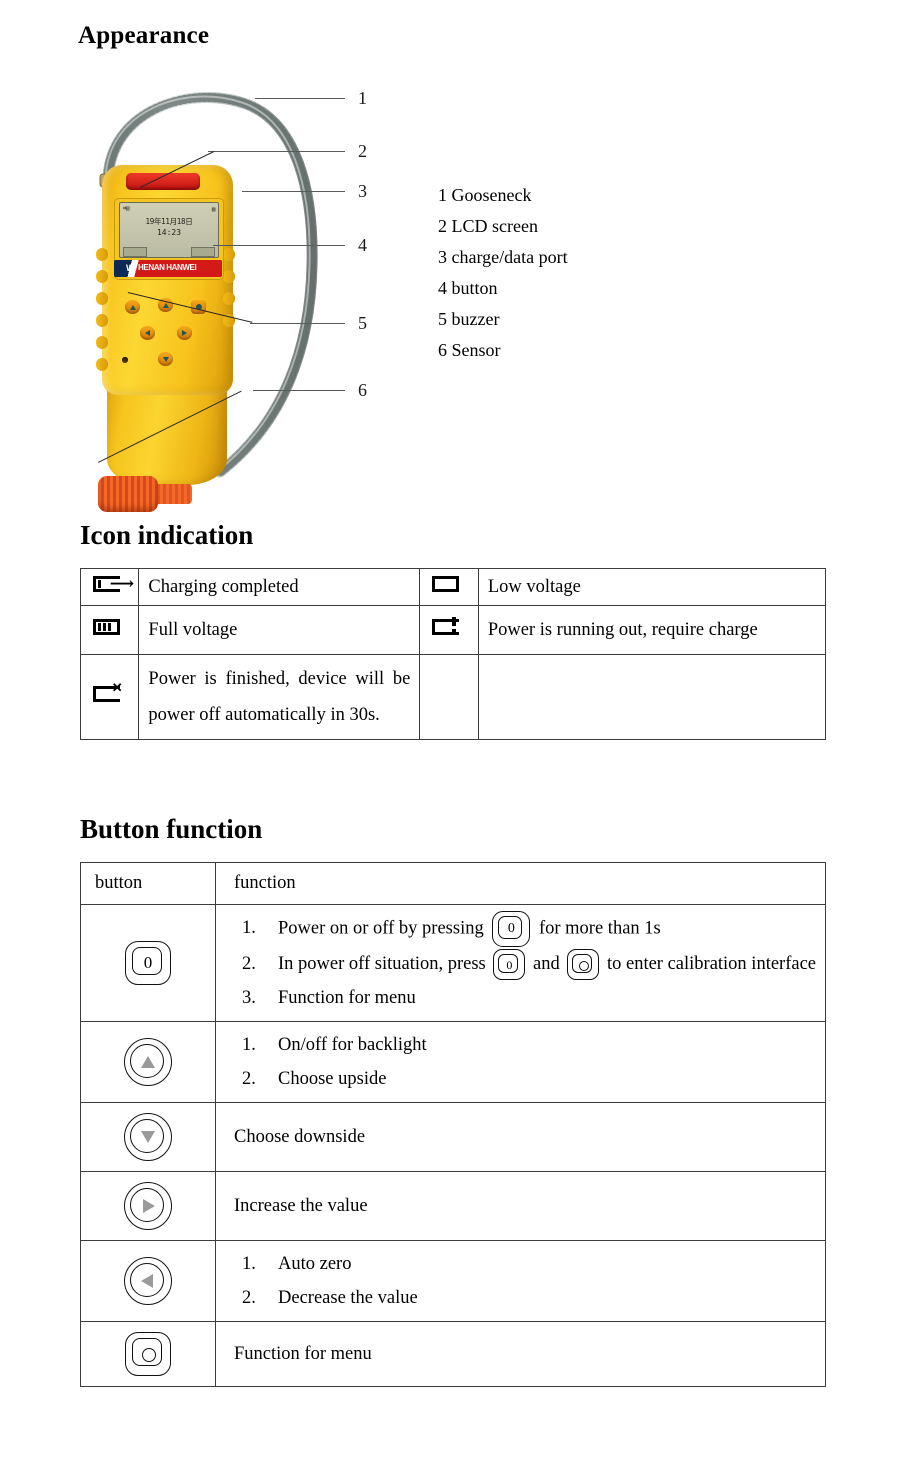 This screenshot has width=912, height=1480. Describe the element at coordinates (352, 1045) in the screenshot. I see `function-text: On/off for backlight` at that location.